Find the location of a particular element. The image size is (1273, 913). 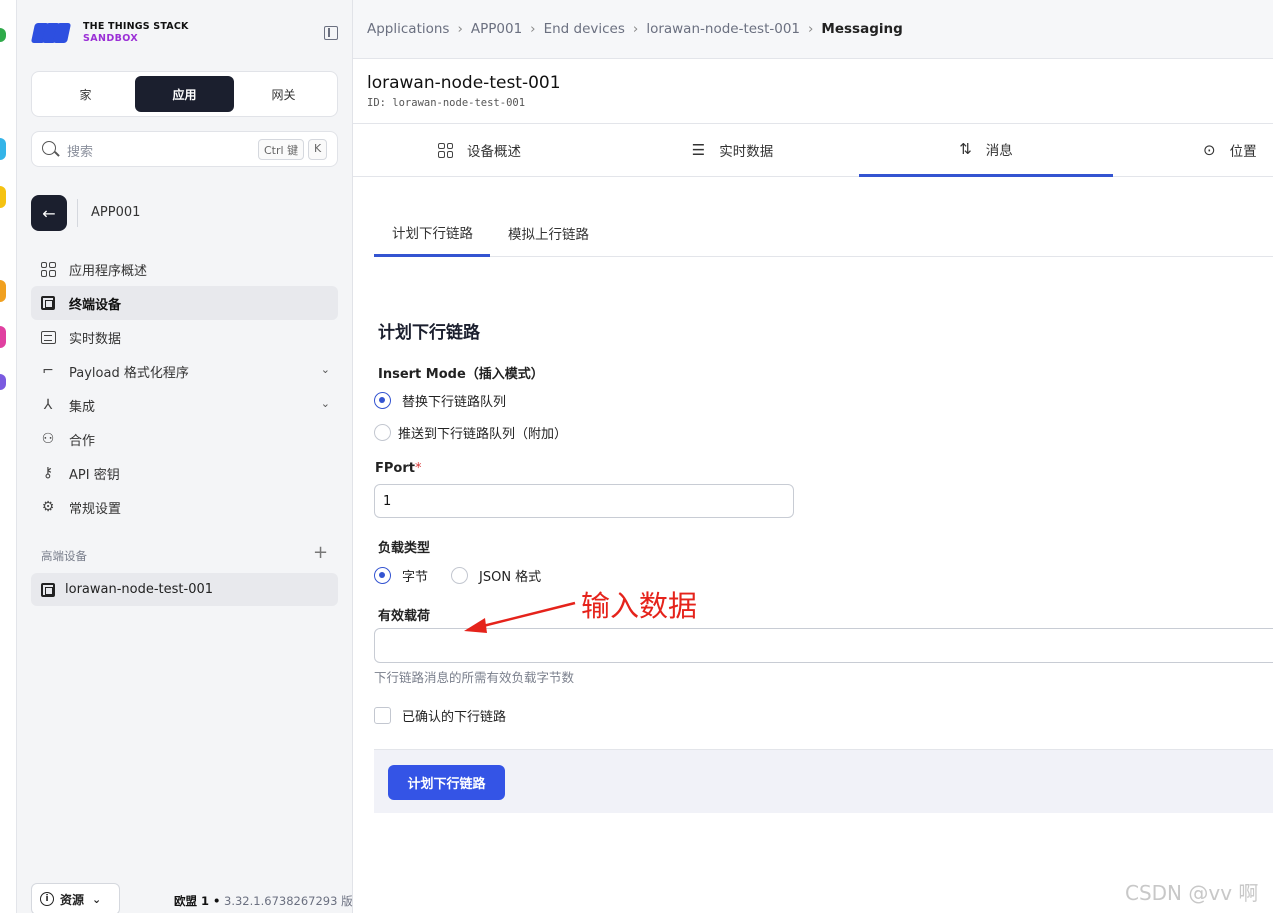

context-switcher: 家 应用 网关 is located at coordinates (184, 94).